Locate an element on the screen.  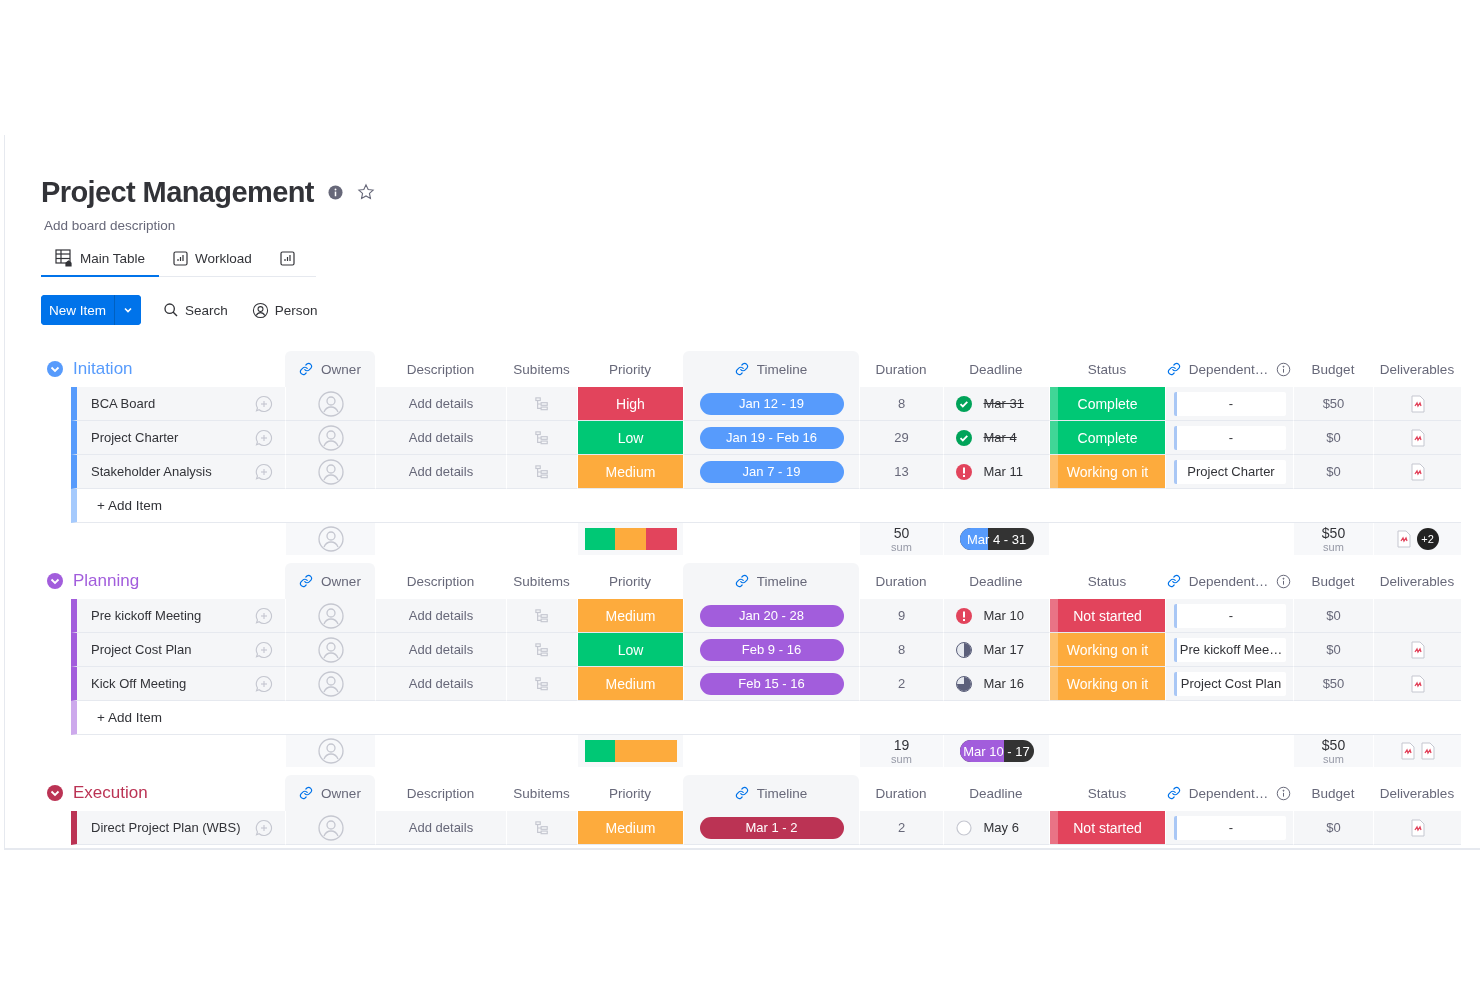
view-tab: Main Table is located at coordinates (100, 259).